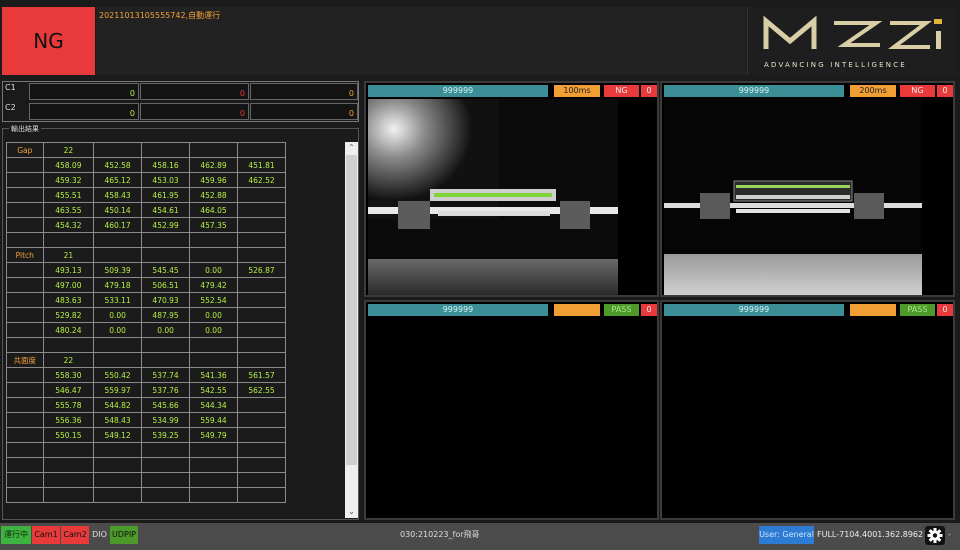 Image resolution: width=960 pixels, height=550 pixels. What do you see at coordinates (935, 535) in the screenshot?
I see `settings-button` at bounding box center [935, 535].